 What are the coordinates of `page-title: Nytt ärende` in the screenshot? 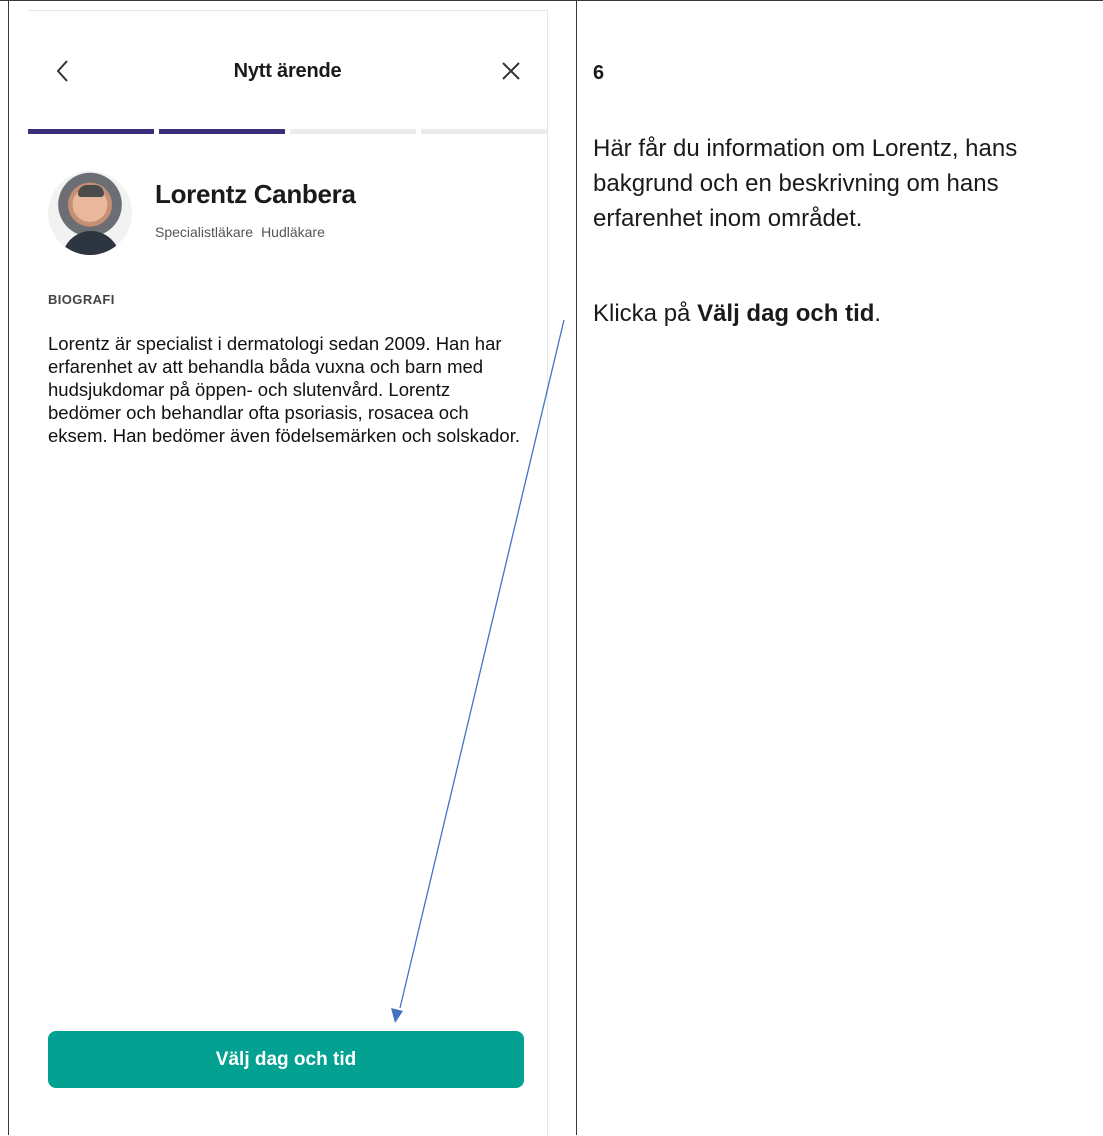 It's located at (287, 71).